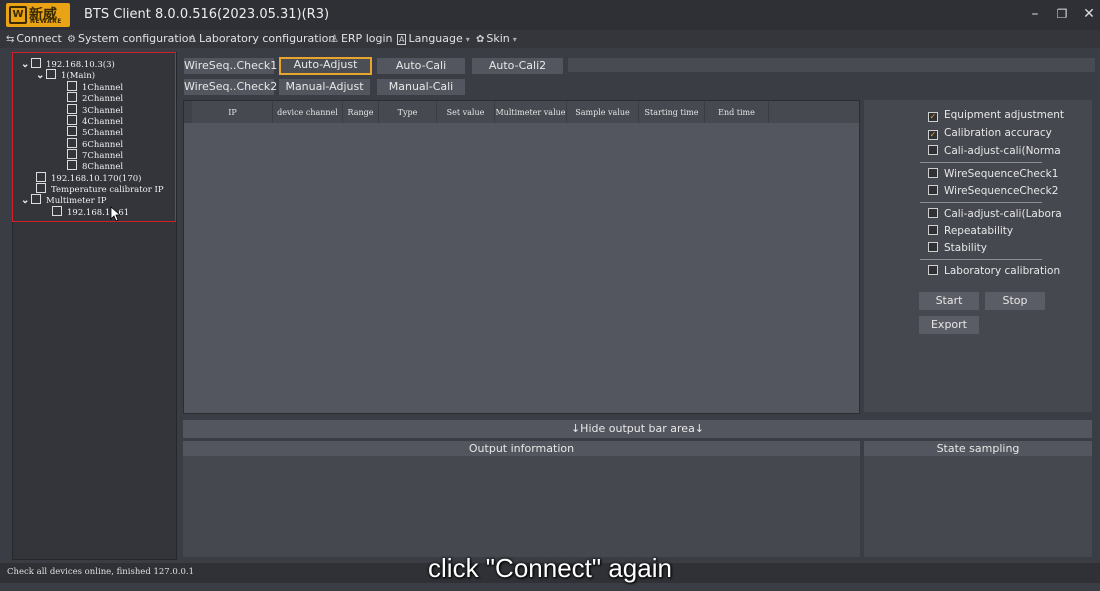 This screenshot has width=1100, height=591. I want to click on stop-button: Stop, so click(1015, 301).